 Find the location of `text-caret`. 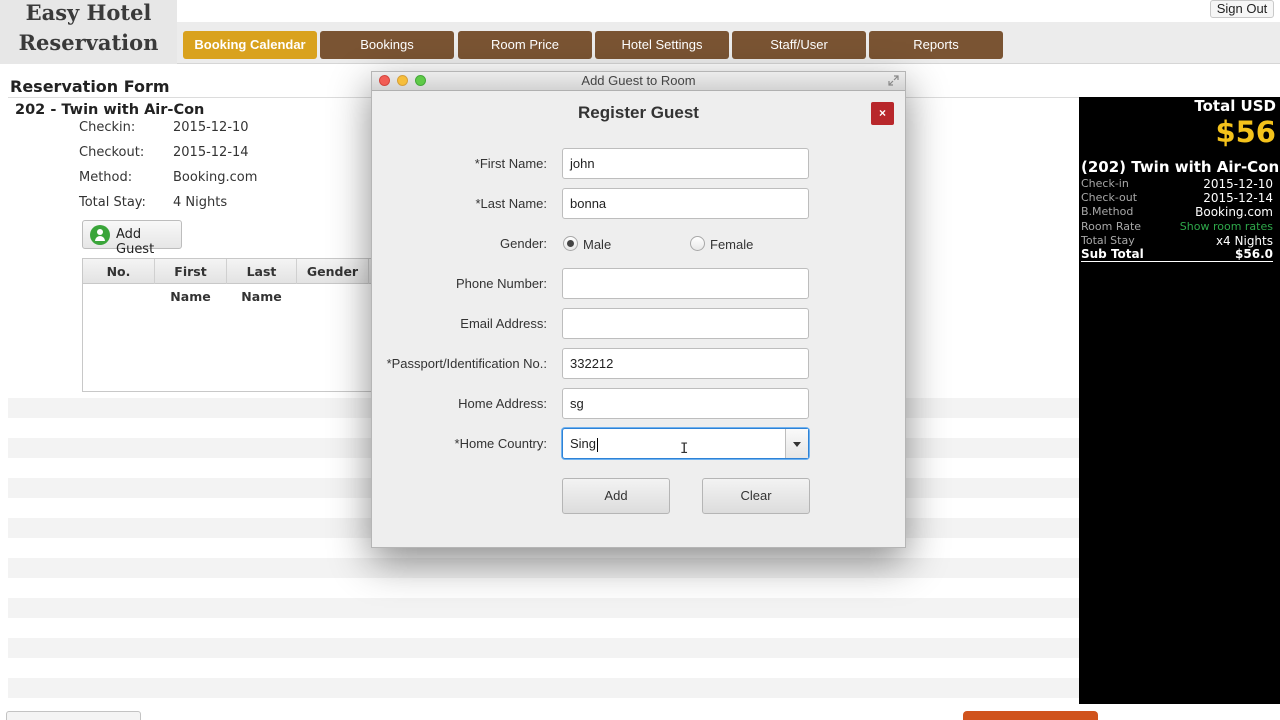

text-caret is located at coordinates (598, 444).